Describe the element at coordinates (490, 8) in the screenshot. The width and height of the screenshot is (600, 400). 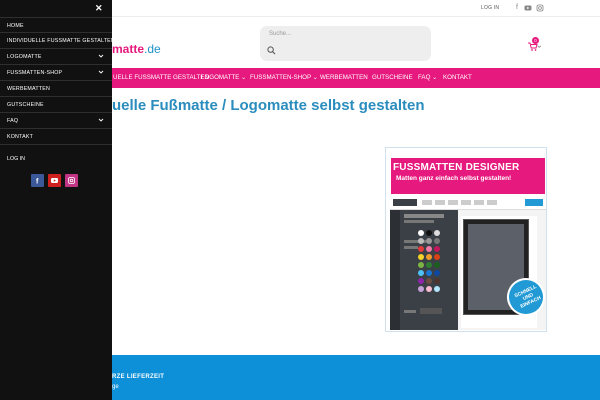
I see `login-link: LOG IN` at that location.